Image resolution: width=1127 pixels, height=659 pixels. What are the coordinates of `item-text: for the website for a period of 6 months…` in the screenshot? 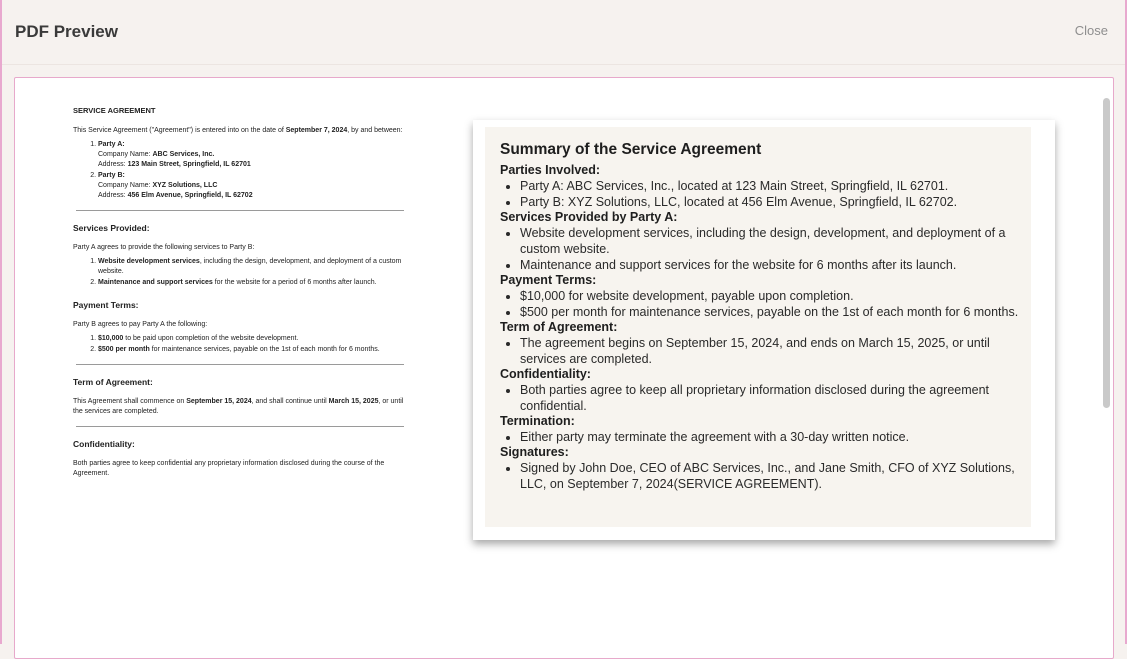 It's located at (294, 282).